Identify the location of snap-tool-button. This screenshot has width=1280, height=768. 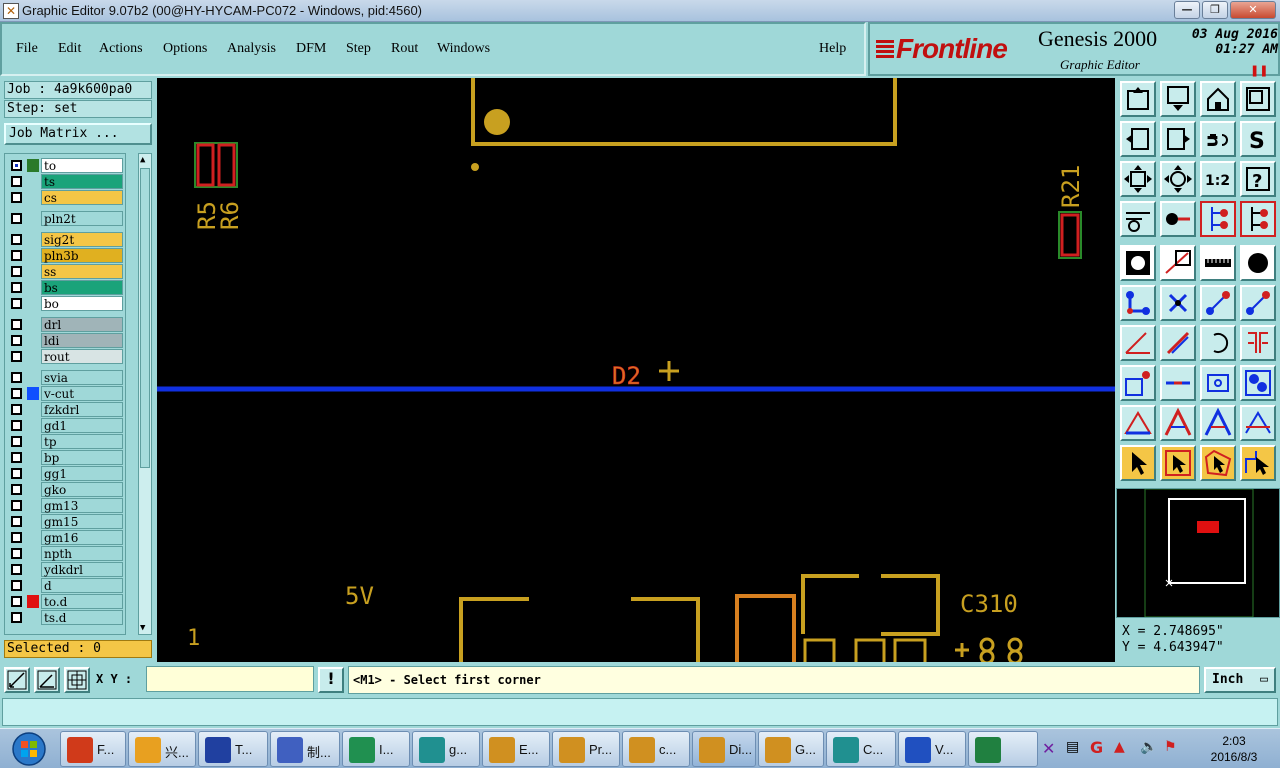
(1178, 219).